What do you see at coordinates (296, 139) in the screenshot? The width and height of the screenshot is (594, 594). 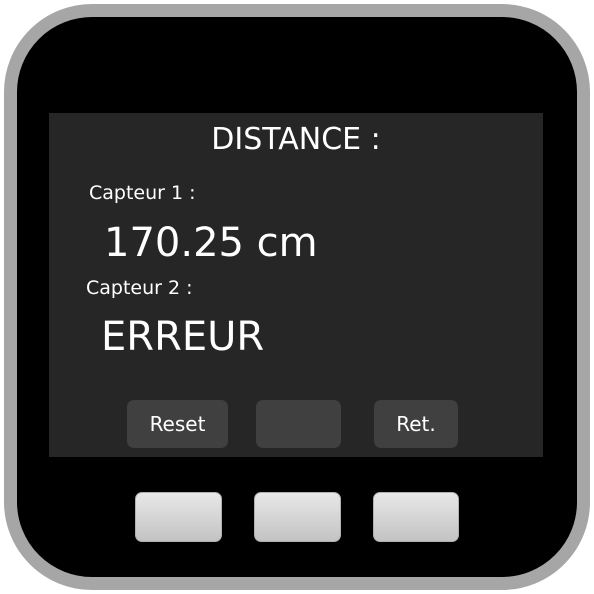 I see `screen-title: DISTANCE :` at bounding box center [296, 139].